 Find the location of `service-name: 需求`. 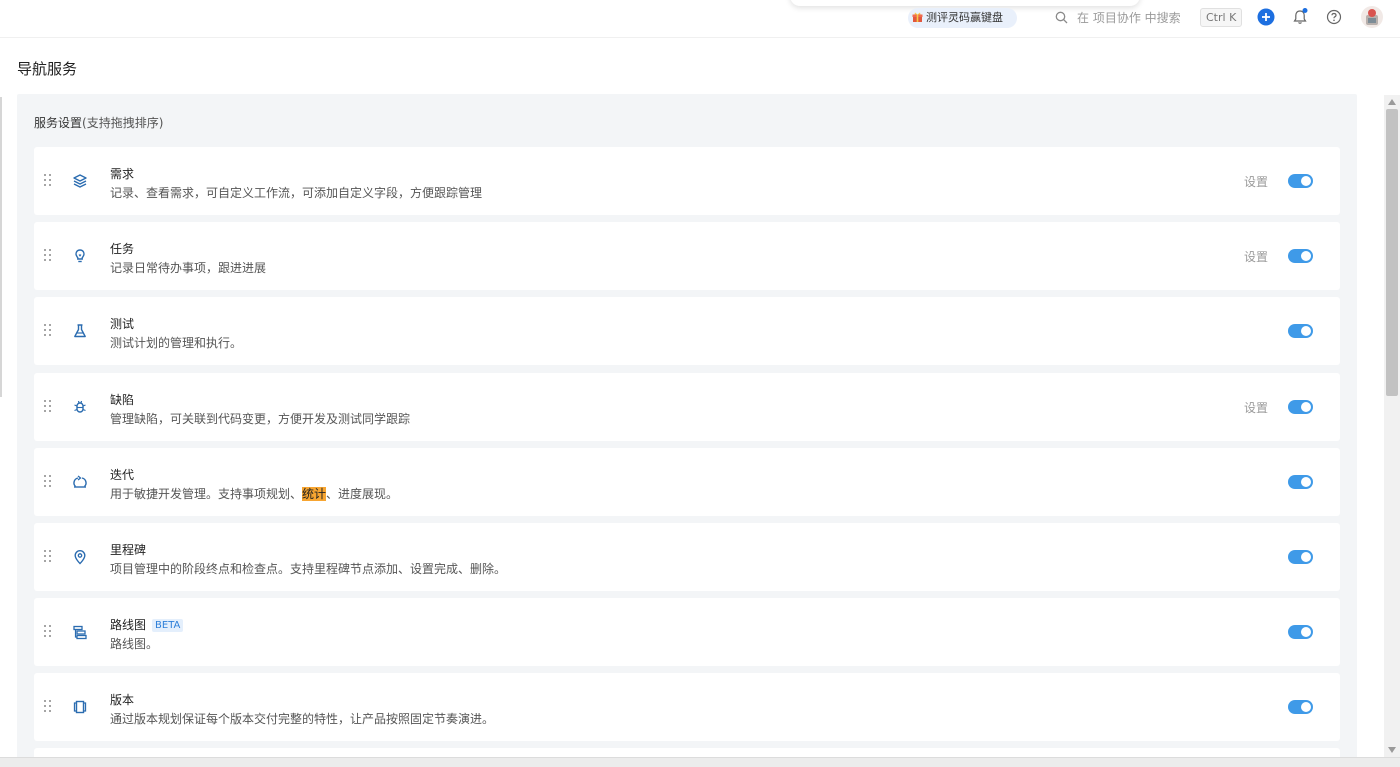

service-name: 需求 is located at coordinates (122, 174).